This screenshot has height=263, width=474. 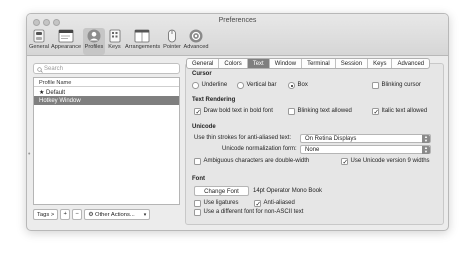 I want to click on search-icon, so click(x=40, y=69).